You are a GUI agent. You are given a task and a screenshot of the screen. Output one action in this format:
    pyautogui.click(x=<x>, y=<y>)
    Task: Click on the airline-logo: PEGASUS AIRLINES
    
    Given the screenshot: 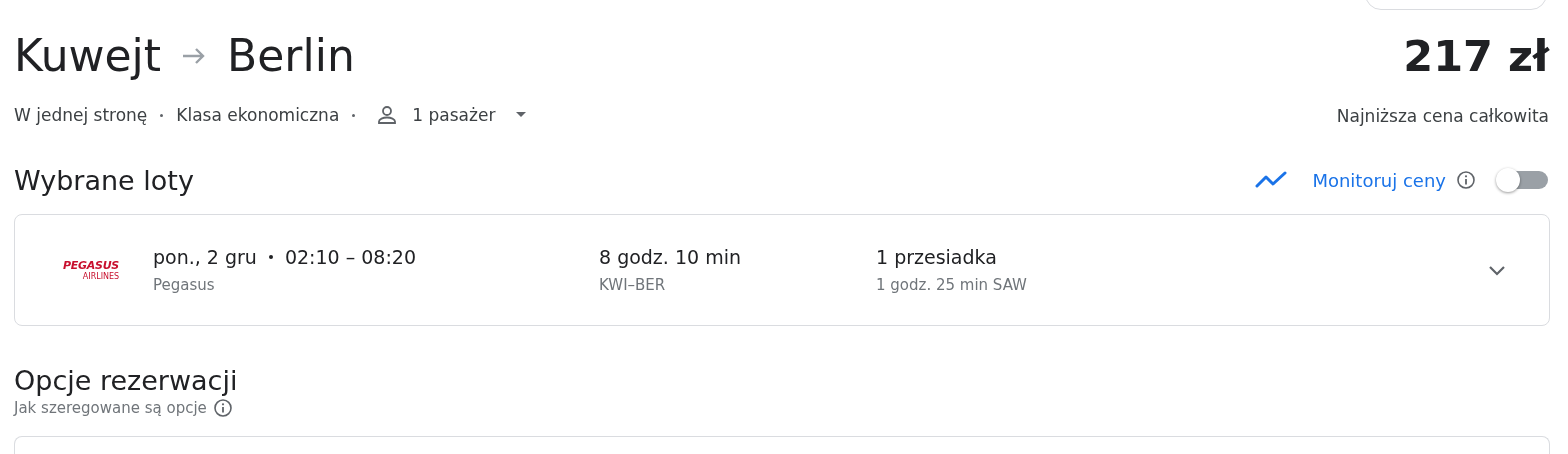 What is the action you would take?
    pyautogui.click(x=91, y=270)
    